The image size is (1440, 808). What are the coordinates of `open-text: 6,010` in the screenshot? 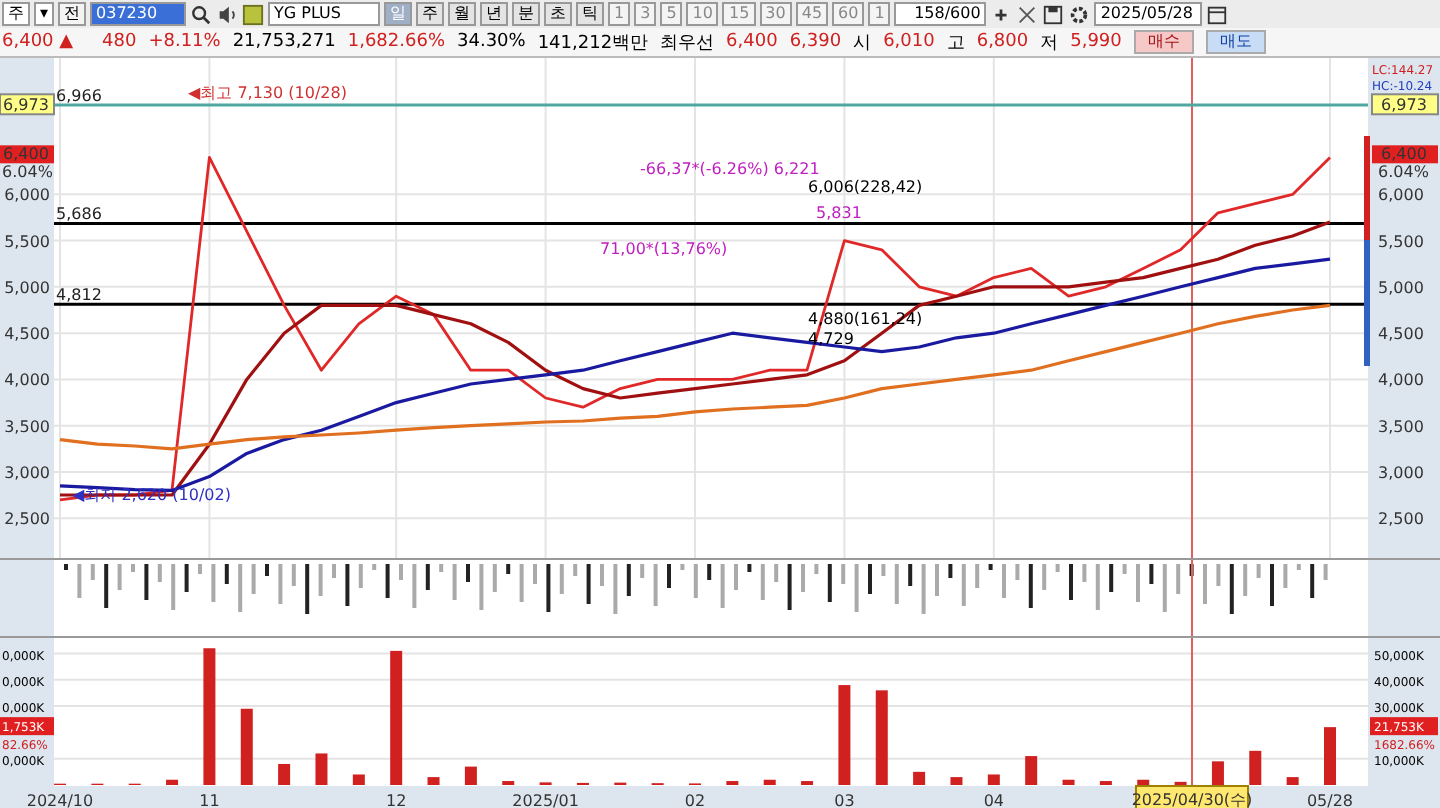 It's located at (909, 42).